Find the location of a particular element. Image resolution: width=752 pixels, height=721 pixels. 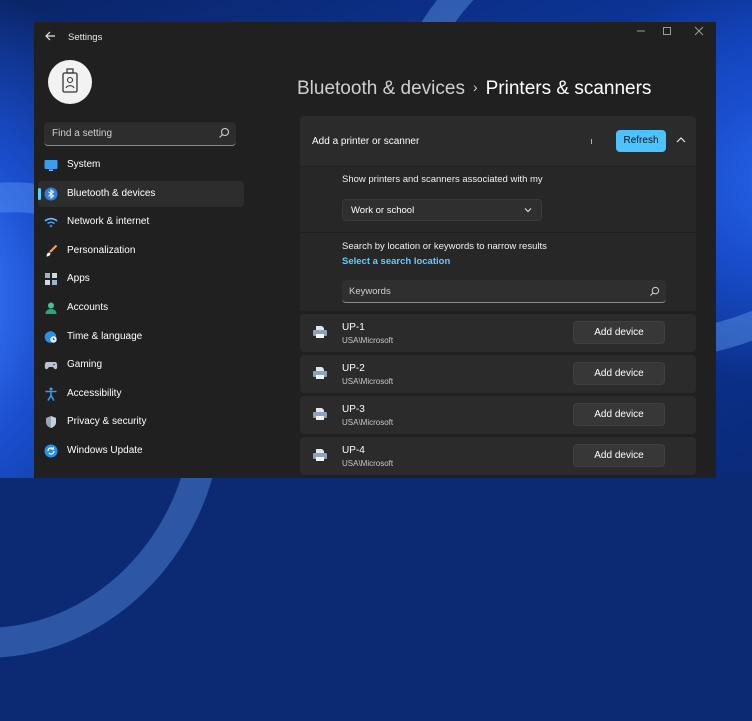

sidebar-item-personalization: Personalization is located at coordinates (141, 251).